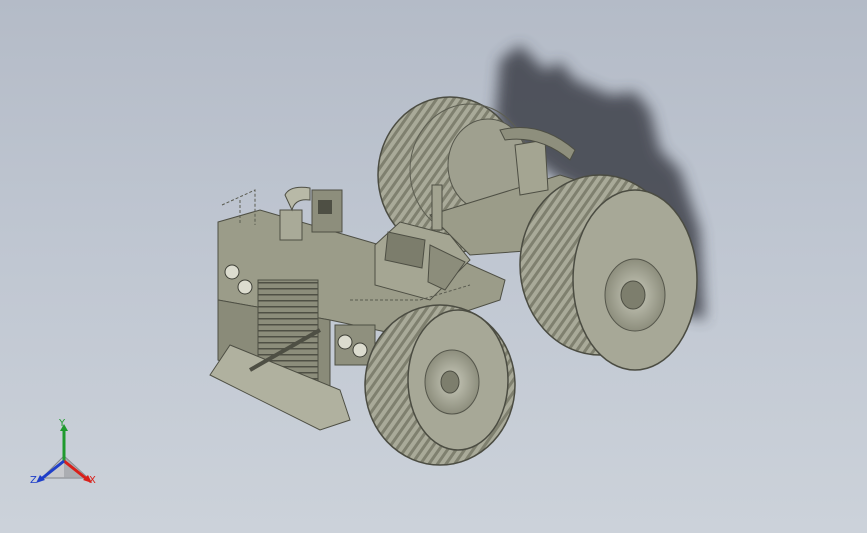  Describe the element at coordinates (92, 480) in the screenshot. I see `x-axis-label: X` at that location.